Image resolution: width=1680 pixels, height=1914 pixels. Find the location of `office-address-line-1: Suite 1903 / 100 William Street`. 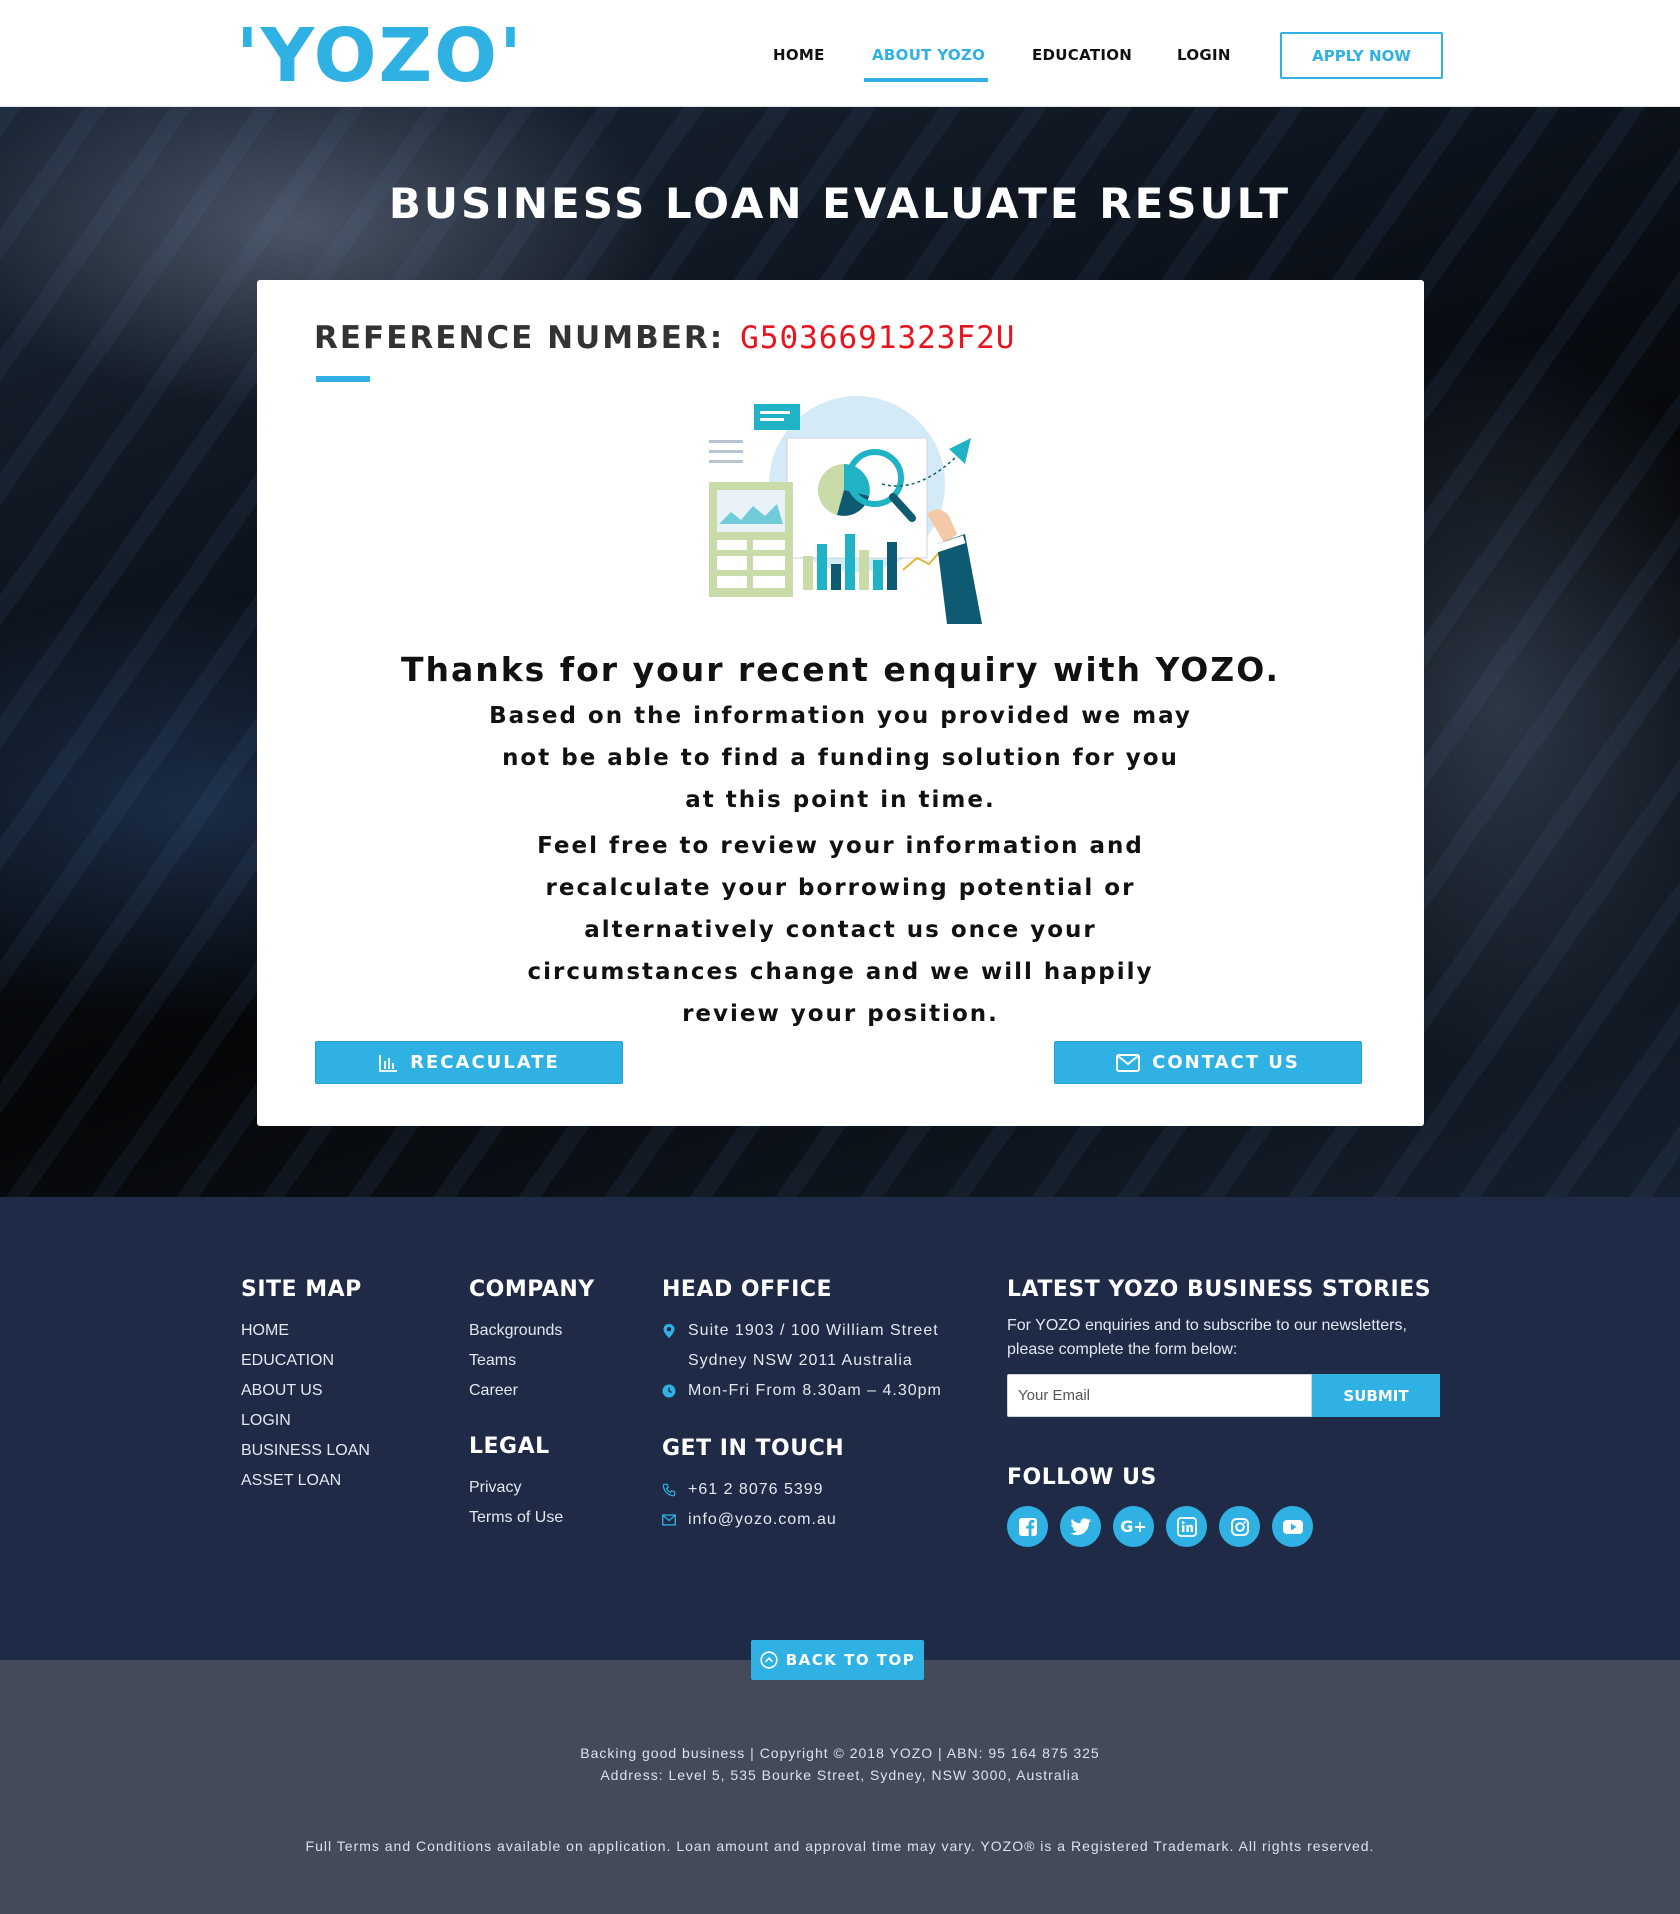

office-address-line-1: Suite 1903 / 100 William Street is located at coordinates (813, 1330).